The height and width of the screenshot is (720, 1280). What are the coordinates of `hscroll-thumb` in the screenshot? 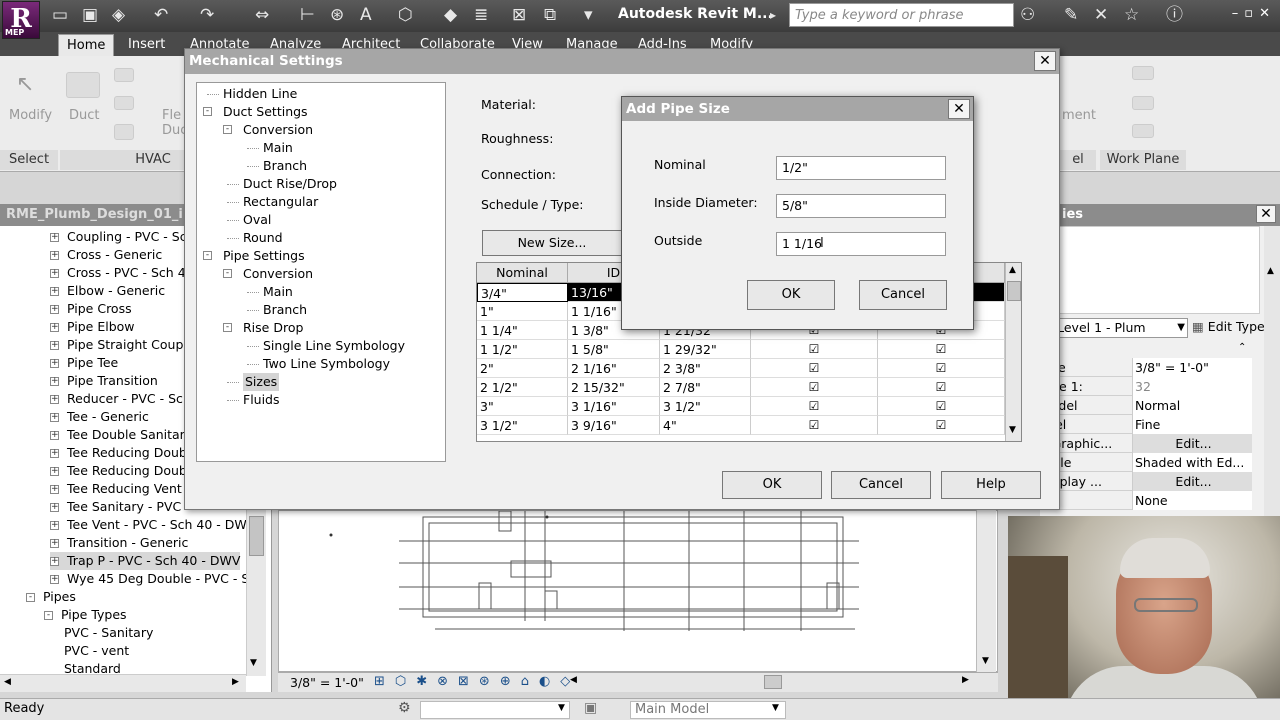 It's located at (773, 682).